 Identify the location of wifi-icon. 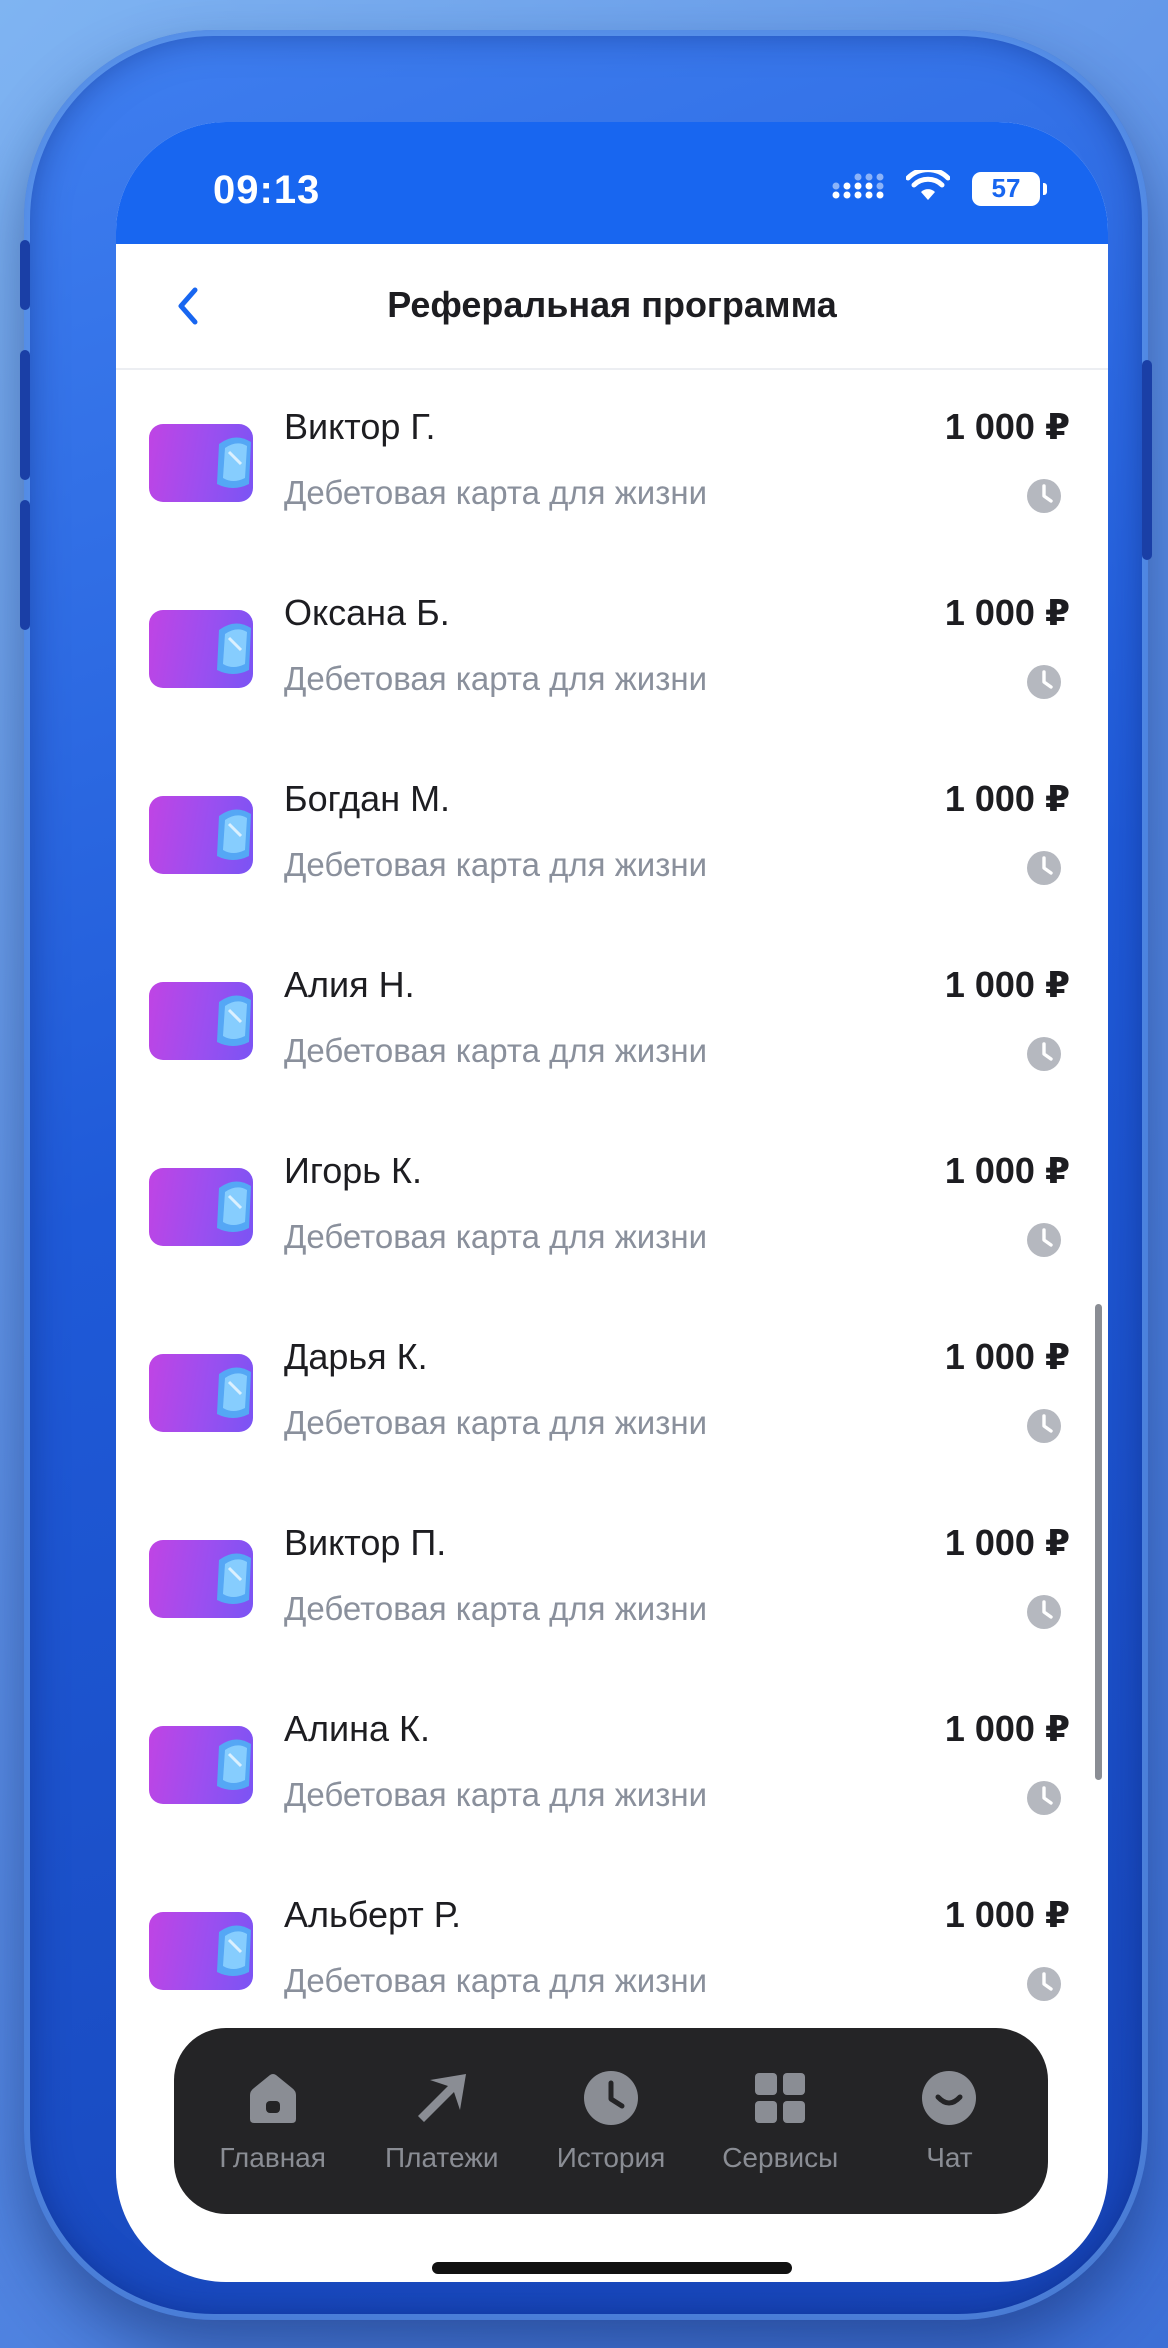
(928, 187).